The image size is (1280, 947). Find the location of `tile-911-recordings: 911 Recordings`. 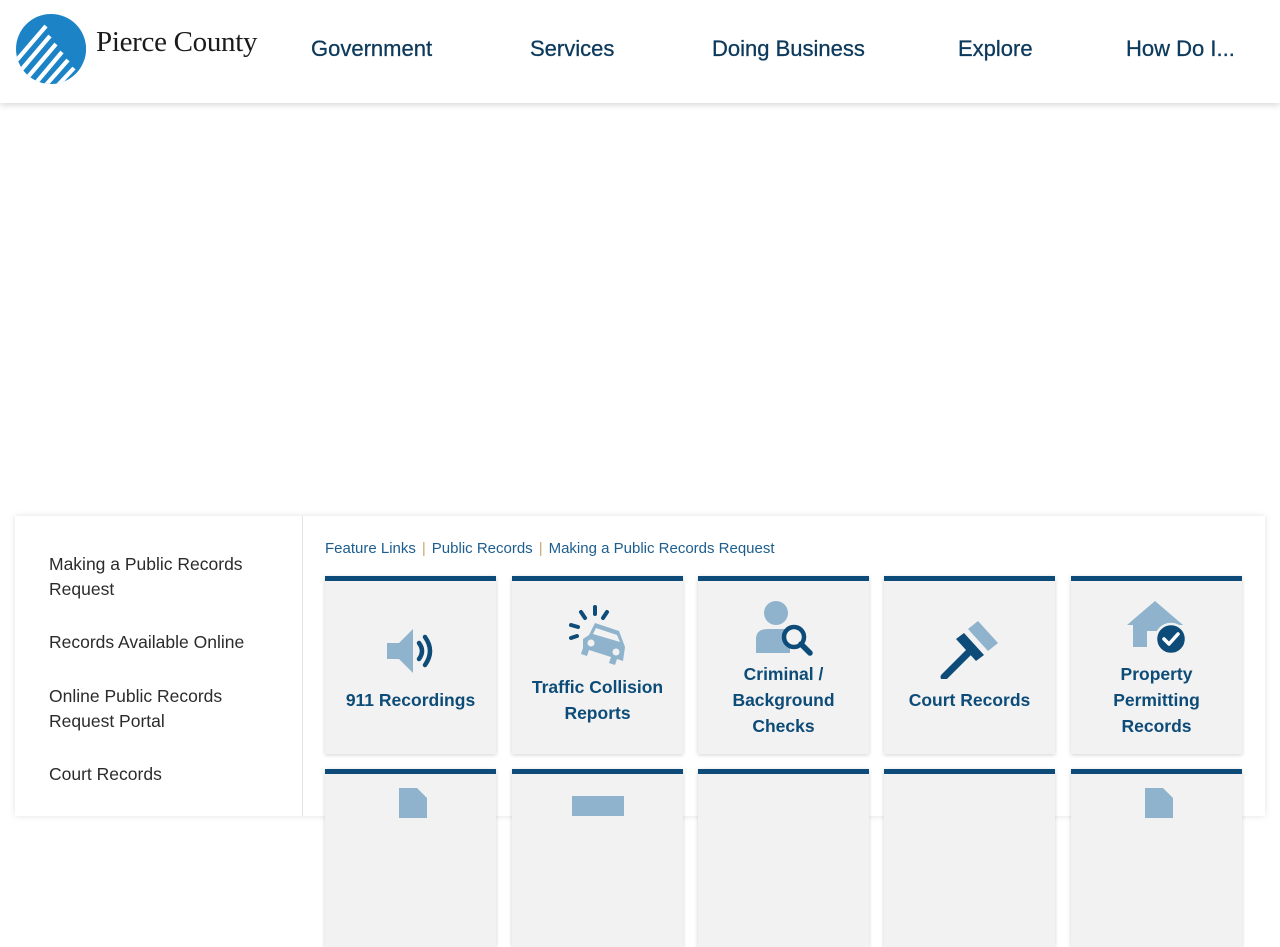

tile-911-recordings: 911 Recordings is located at coordinates (410, 665).